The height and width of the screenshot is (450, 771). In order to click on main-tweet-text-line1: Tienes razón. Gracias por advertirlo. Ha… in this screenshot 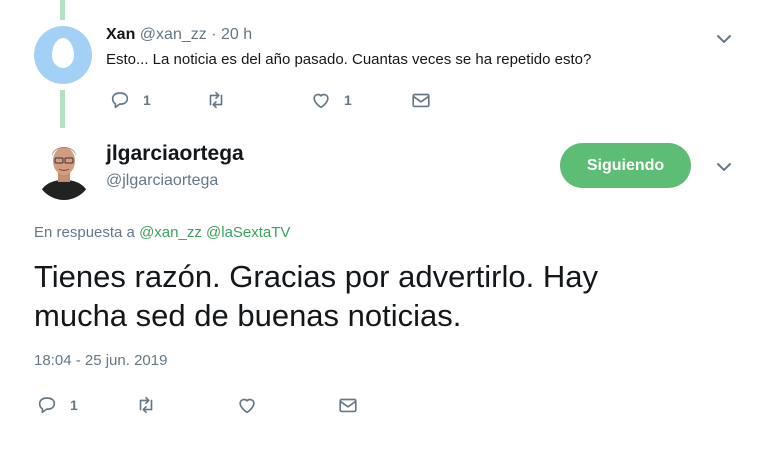, I will do `click(316, 276)`.